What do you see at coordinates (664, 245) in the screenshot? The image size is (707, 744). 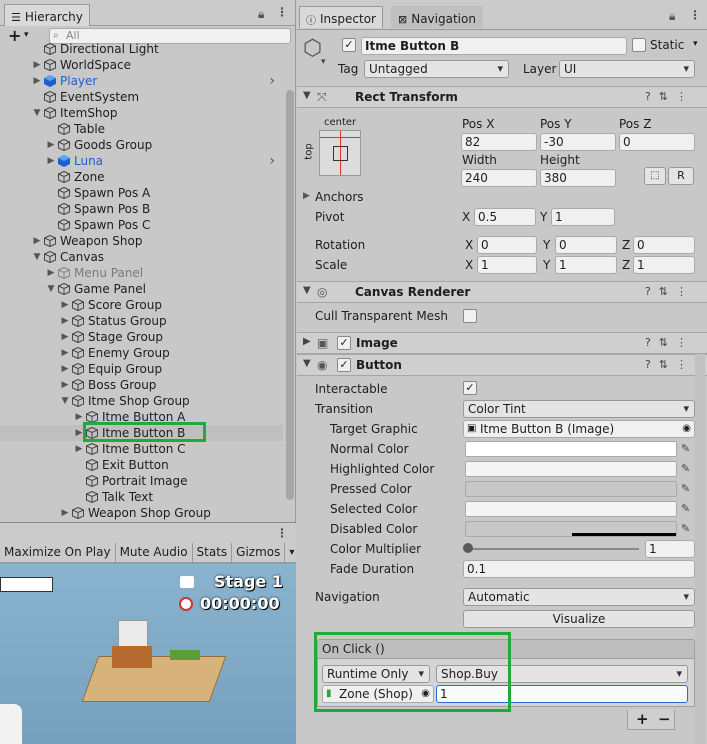 I see `rotation-z-input: 0` at bounding box center [664, 245].